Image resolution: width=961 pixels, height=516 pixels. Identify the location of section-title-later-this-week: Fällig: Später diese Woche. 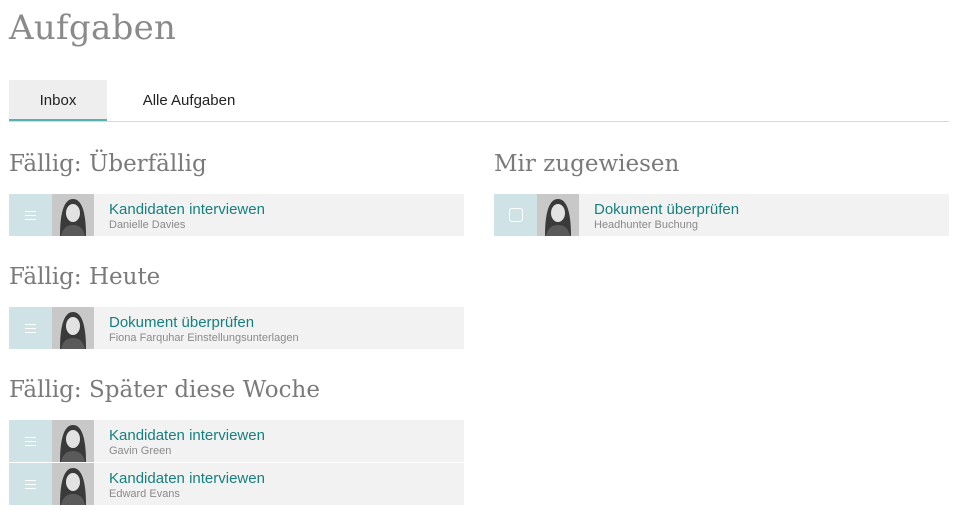
(164, 390).